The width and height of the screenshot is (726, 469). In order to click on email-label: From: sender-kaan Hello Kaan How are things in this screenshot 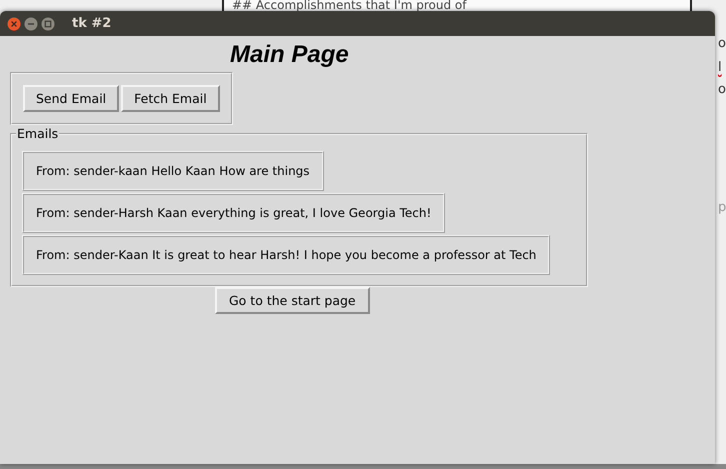, I will do `click(173, 171)`.